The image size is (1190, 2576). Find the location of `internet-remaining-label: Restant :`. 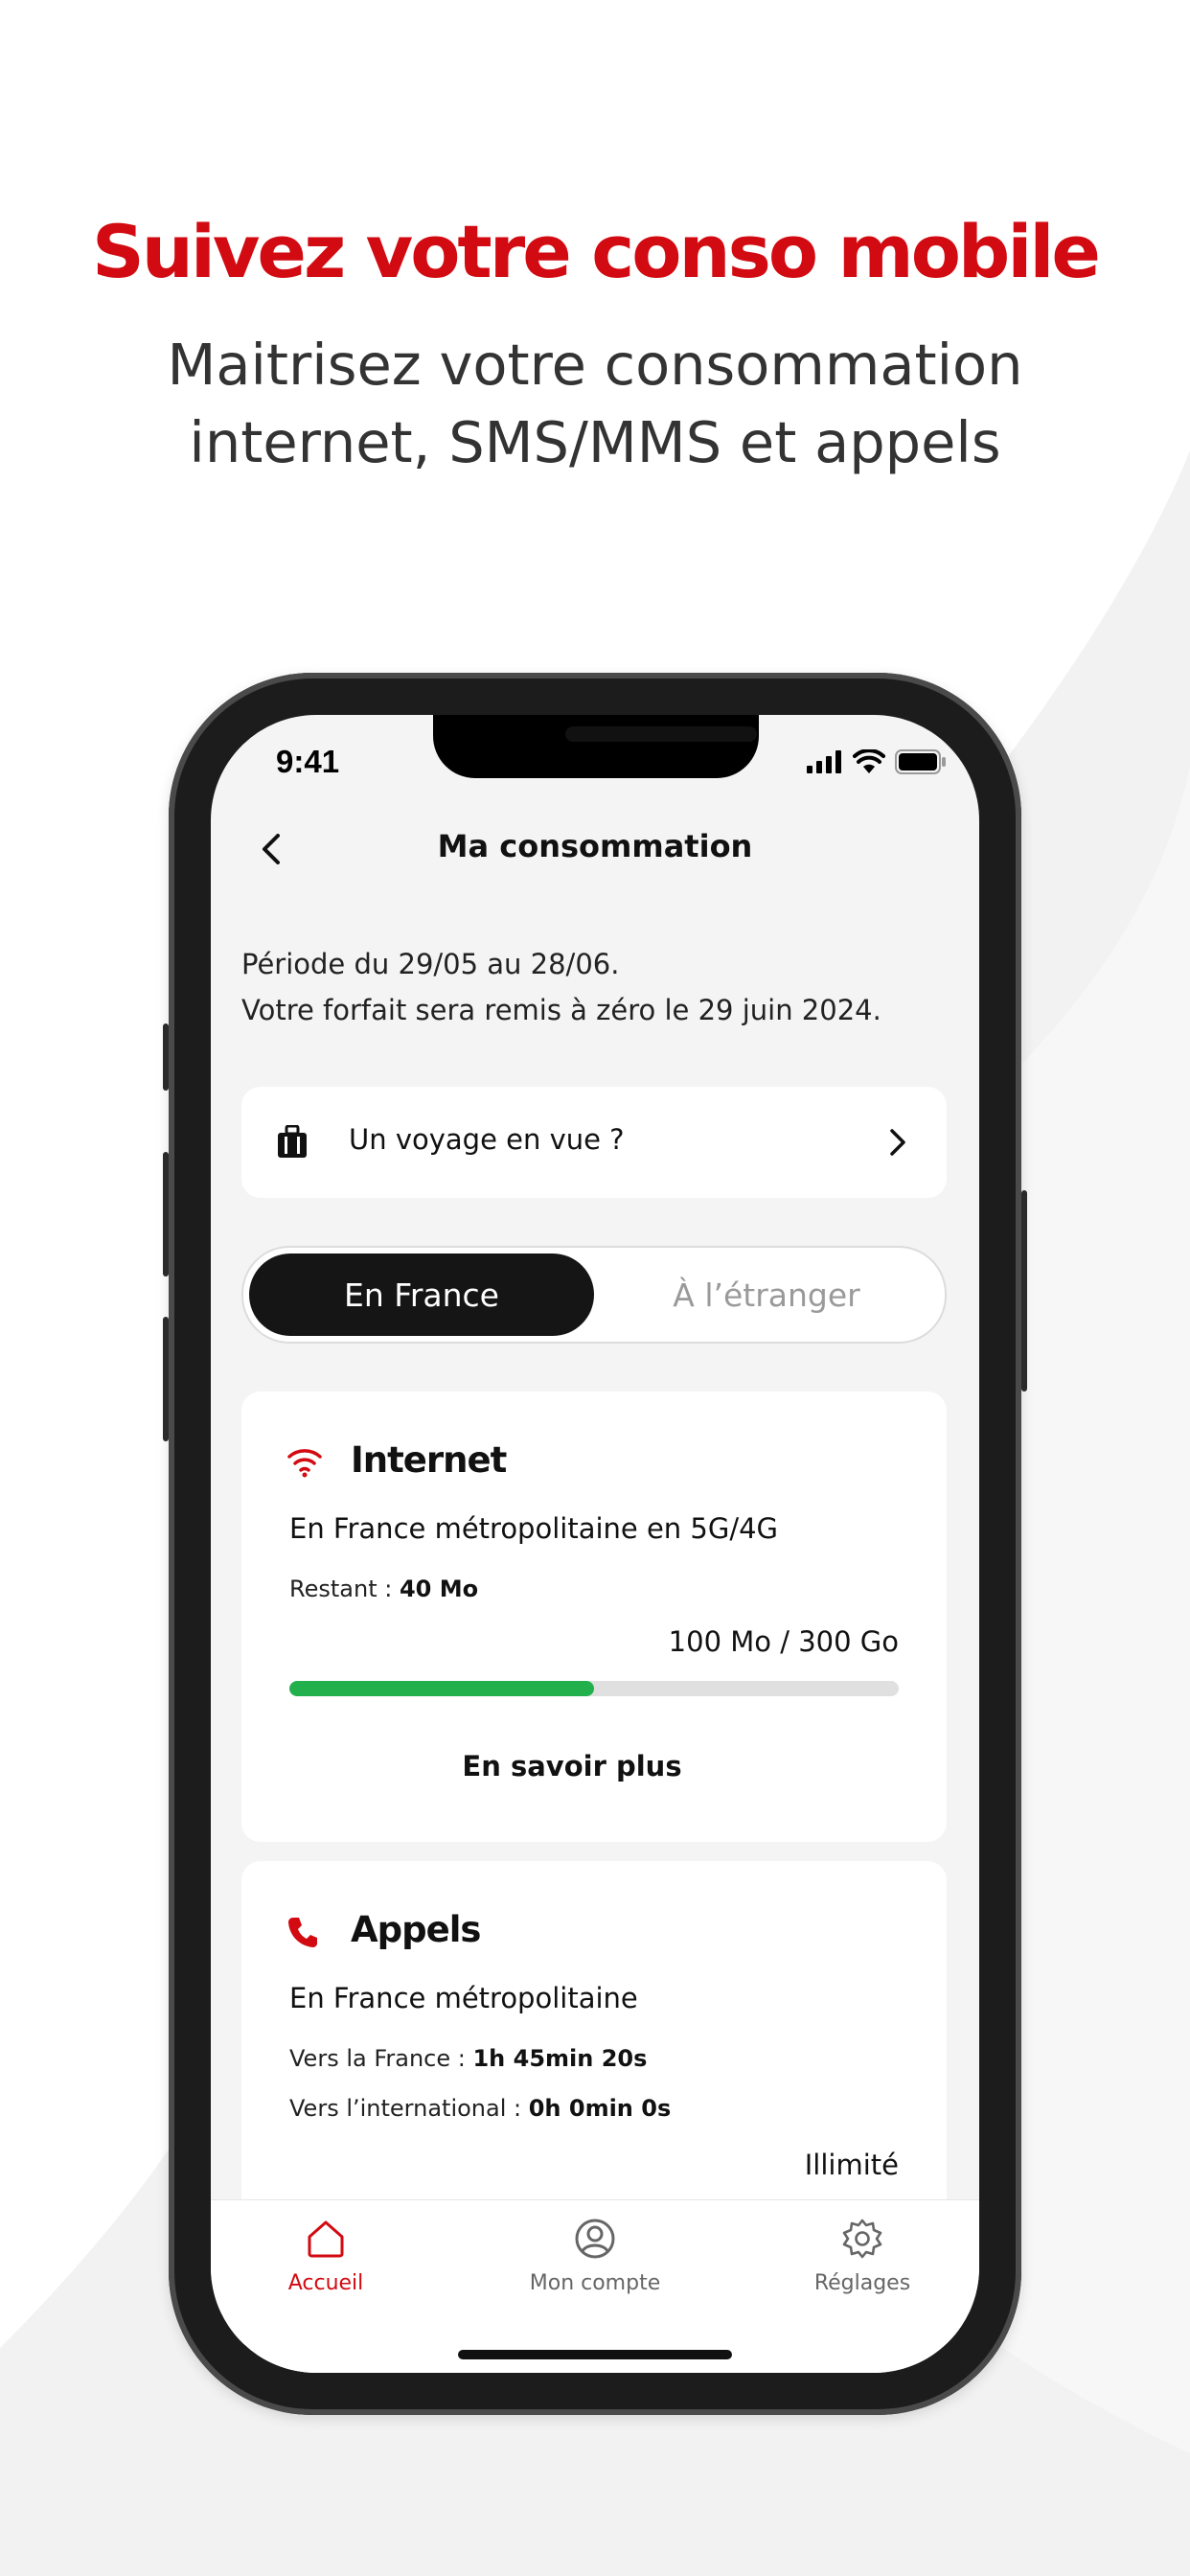

internet-remaining-label: Restant : is located at coordinates (344, 1589).